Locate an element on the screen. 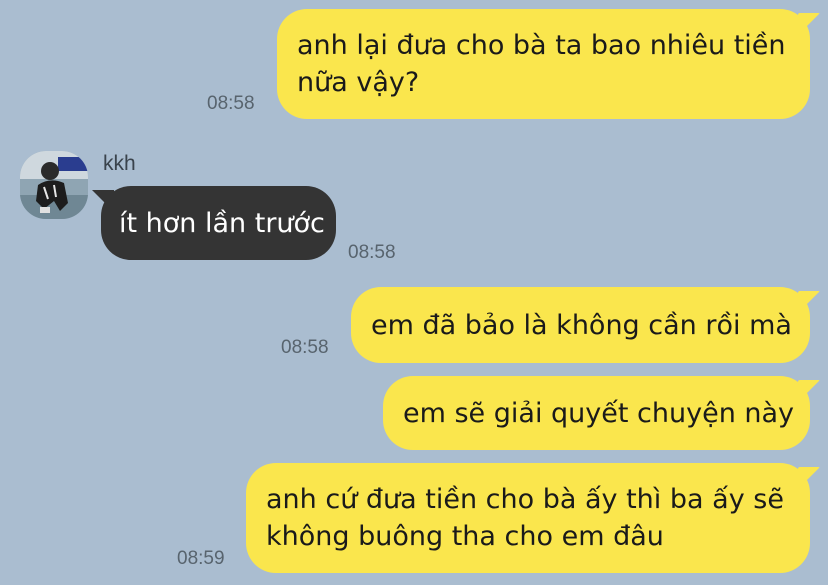  outgoing-message-bubble: em sẽ giải quyết chuyện này is located at coordinates (596, 413).